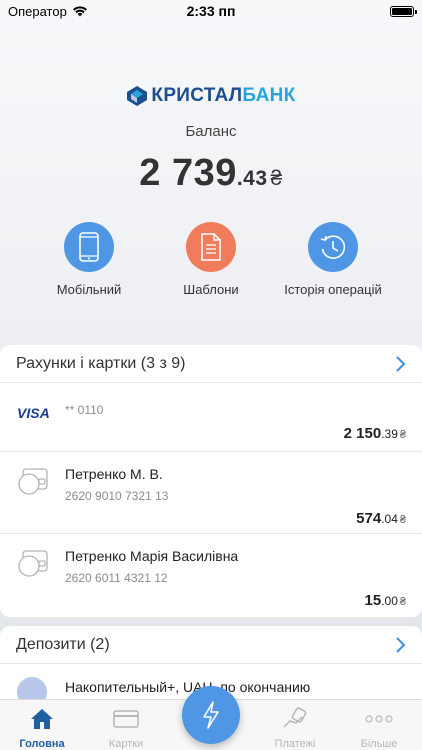 The height and width of the screenshot is (750, 422). I want to click on history-label: Історія операцій, so click(333, 289).